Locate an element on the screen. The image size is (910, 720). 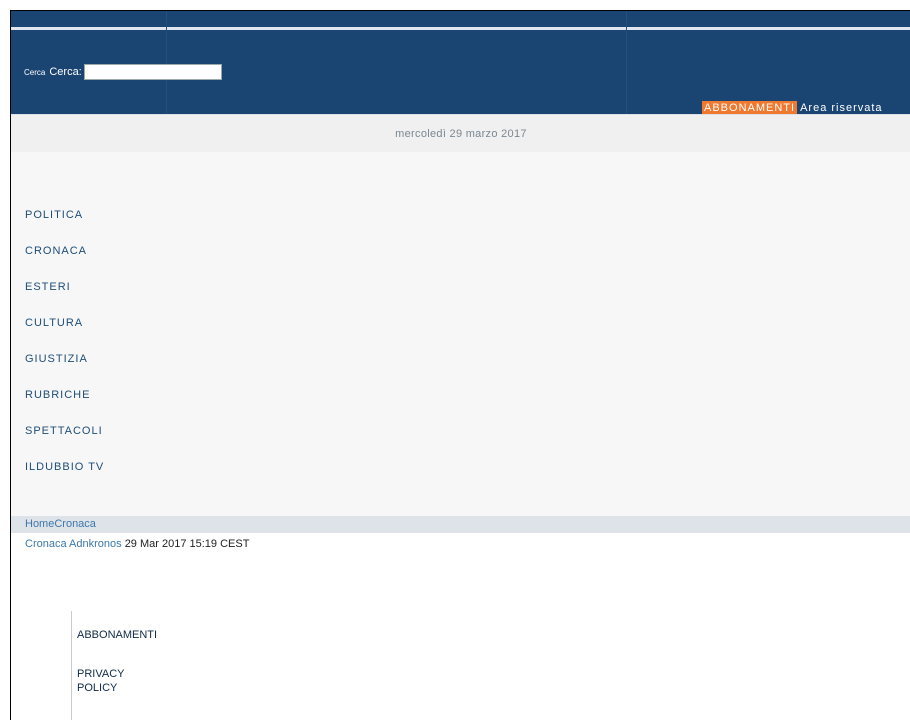
footer-privacy-link: PRIVACY POLICY is located at coordinates (112, 681).